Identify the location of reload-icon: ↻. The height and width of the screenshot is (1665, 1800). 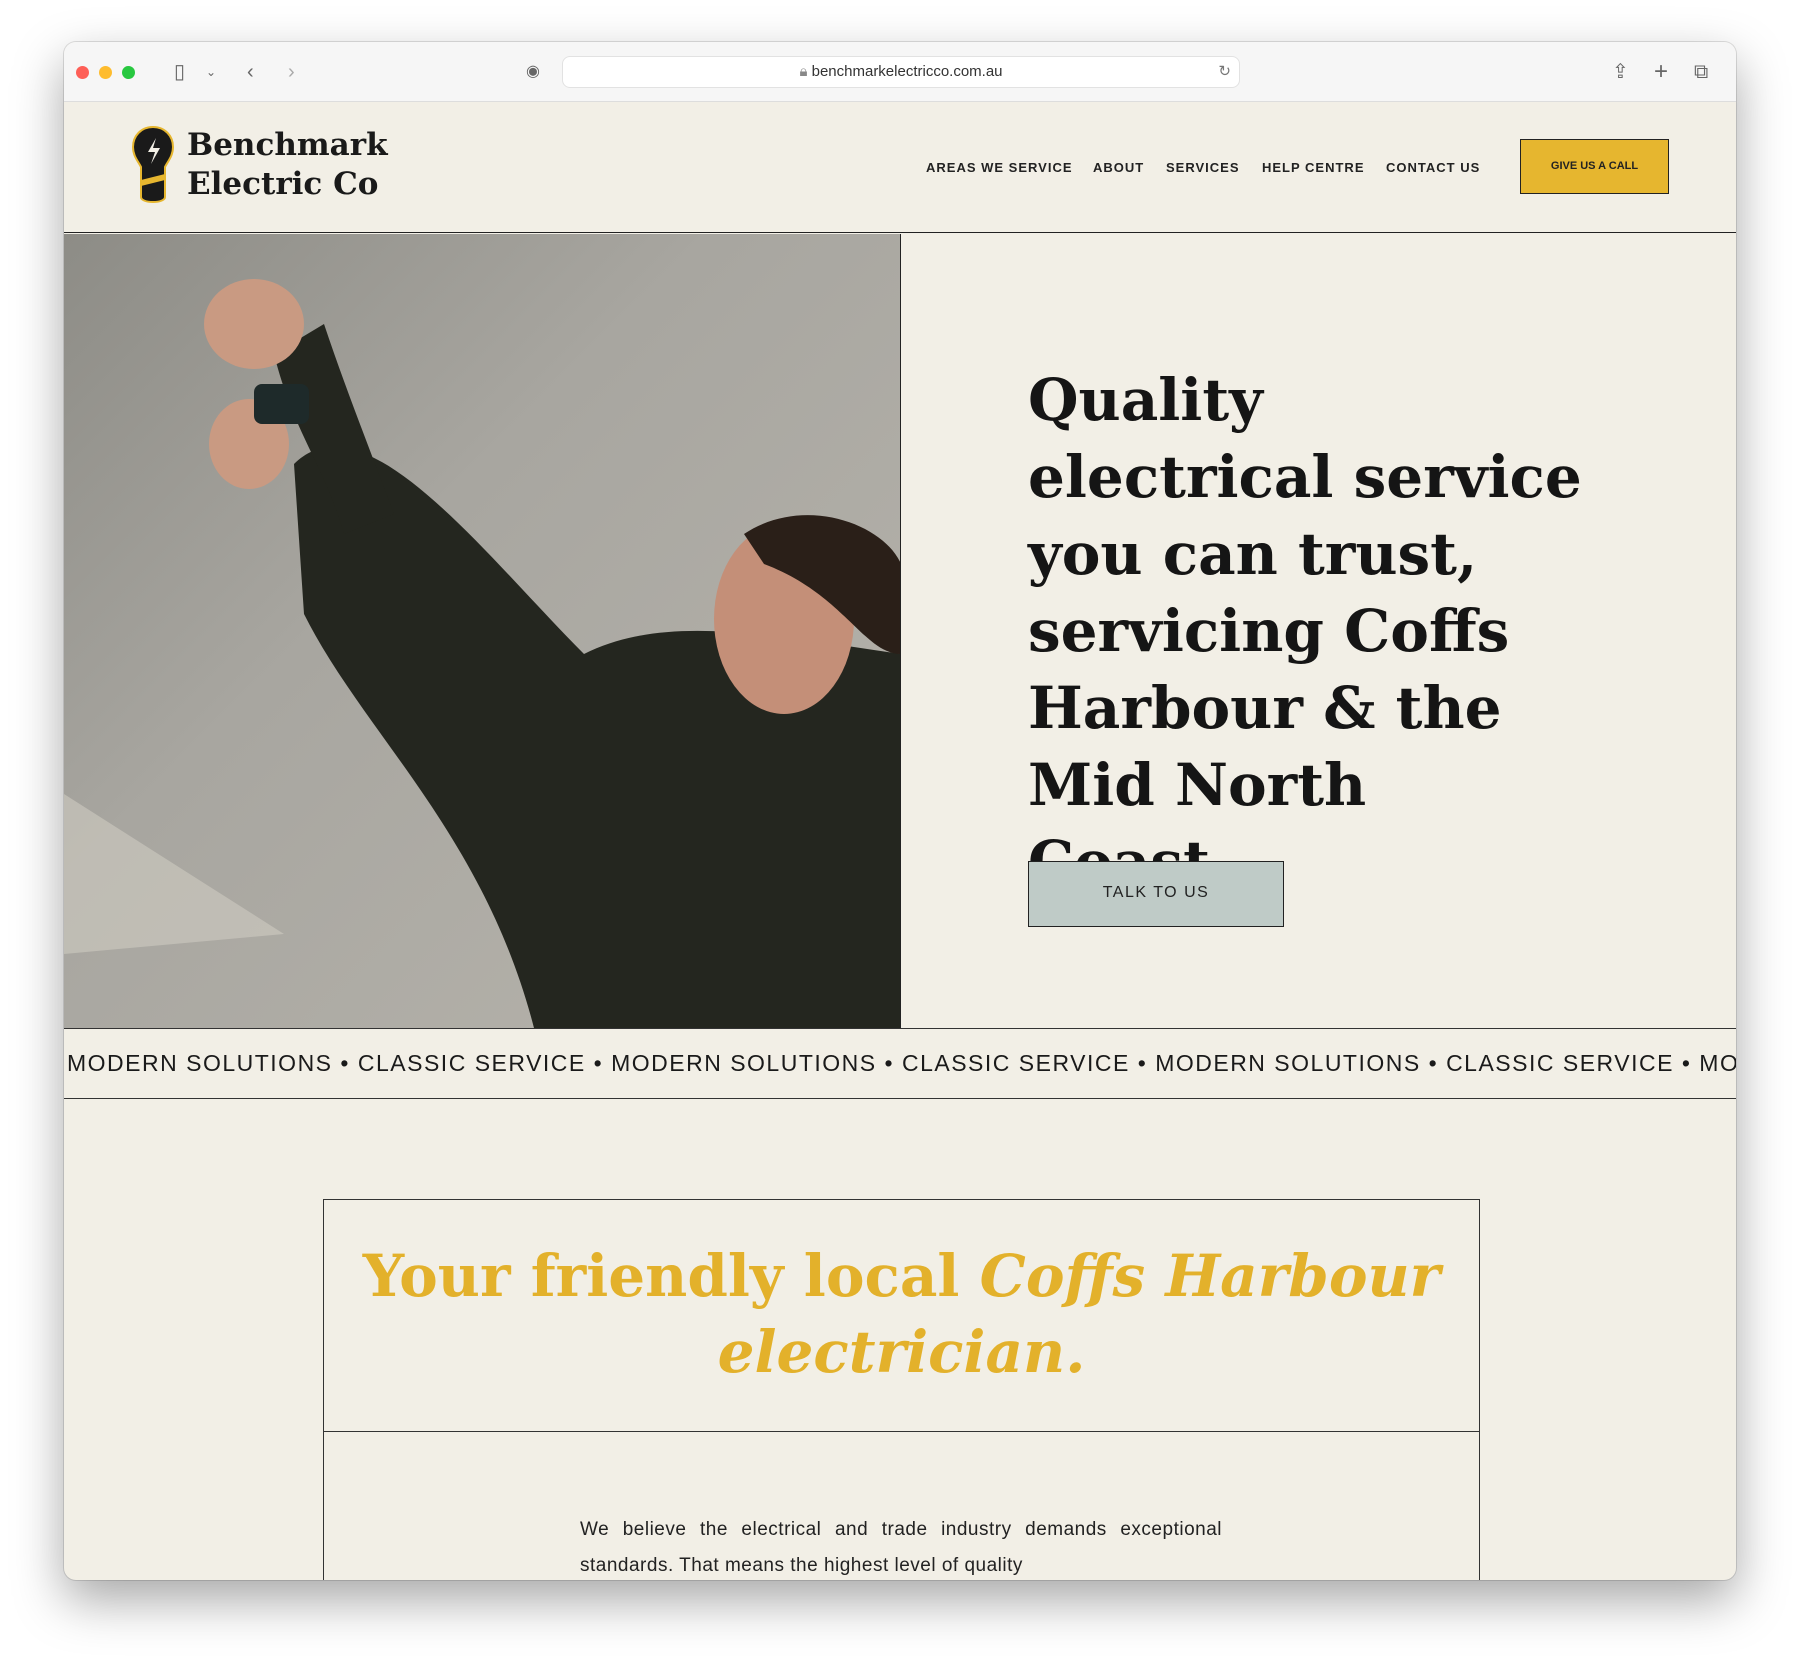
(1224, 72).